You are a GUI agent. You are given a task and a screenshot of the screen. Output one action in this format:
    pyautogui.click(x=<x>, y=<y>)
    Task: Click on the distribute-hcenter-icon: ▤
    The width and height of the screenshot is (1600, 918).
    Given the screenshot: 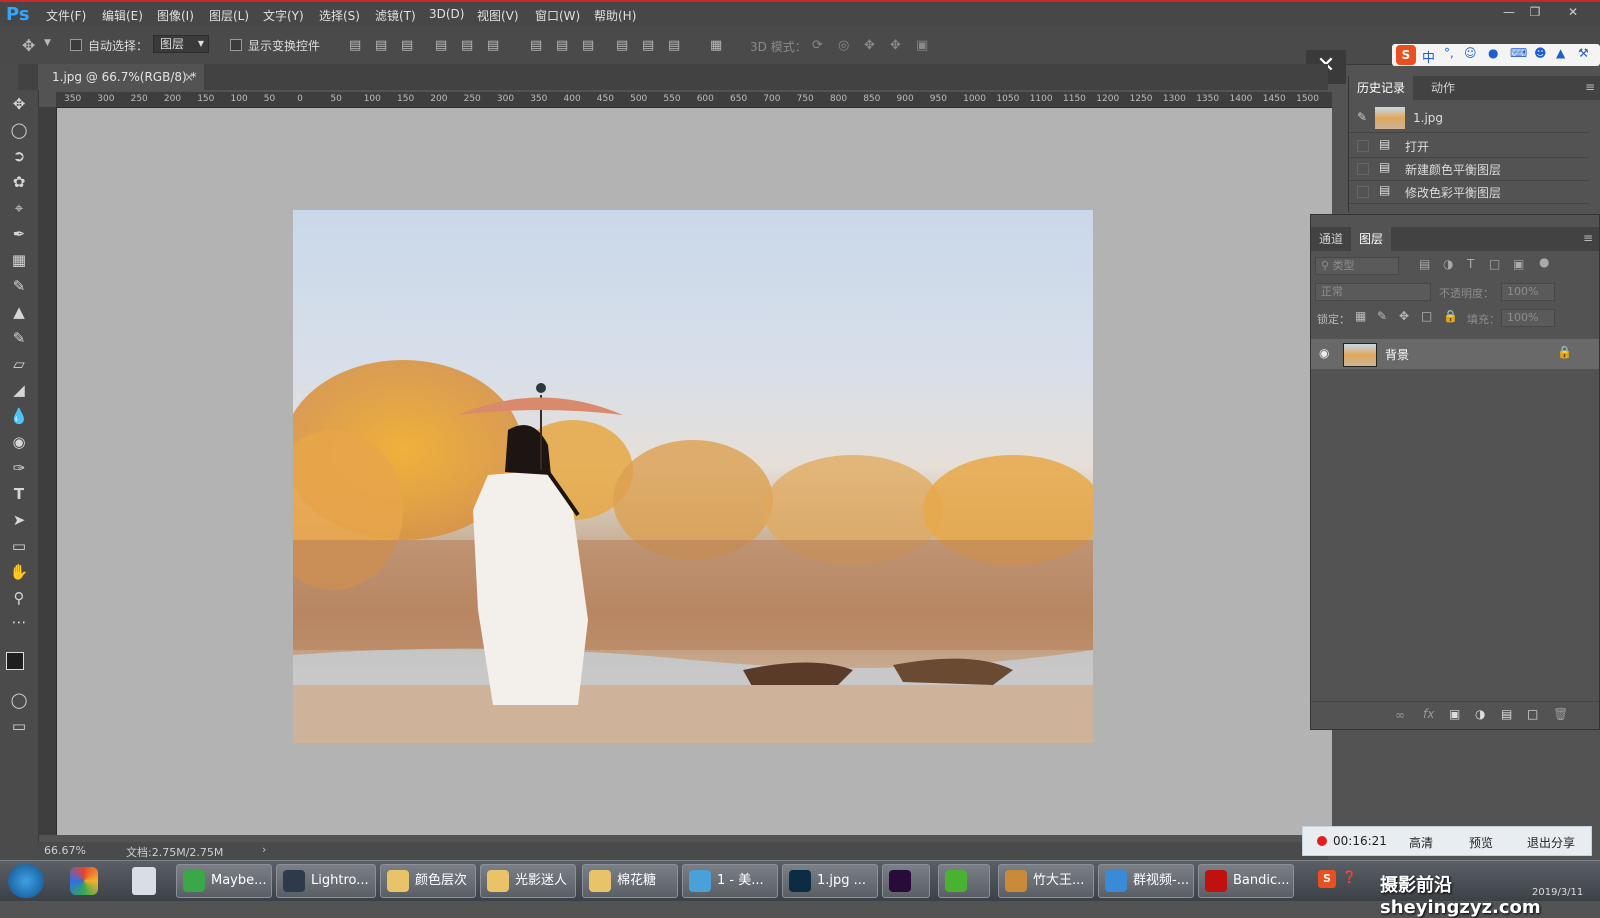 What is the action you would take?
    pyautogui.click(x=648, y=45)
    